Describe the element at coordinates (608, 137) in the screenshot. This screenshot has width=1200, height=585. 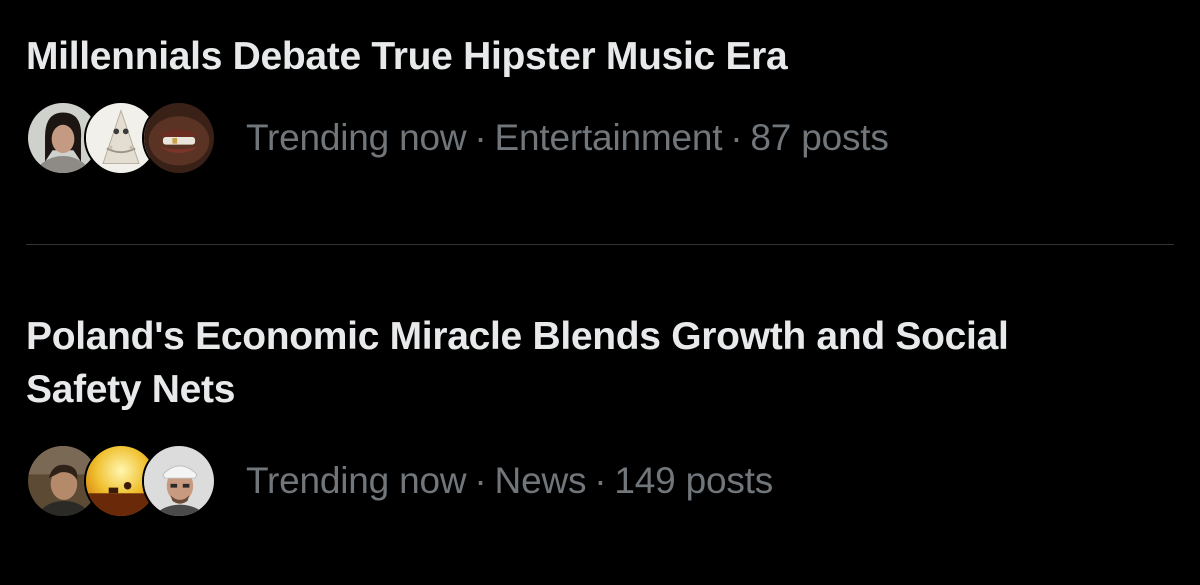
I see `trend-category: Entertainment` at that location.